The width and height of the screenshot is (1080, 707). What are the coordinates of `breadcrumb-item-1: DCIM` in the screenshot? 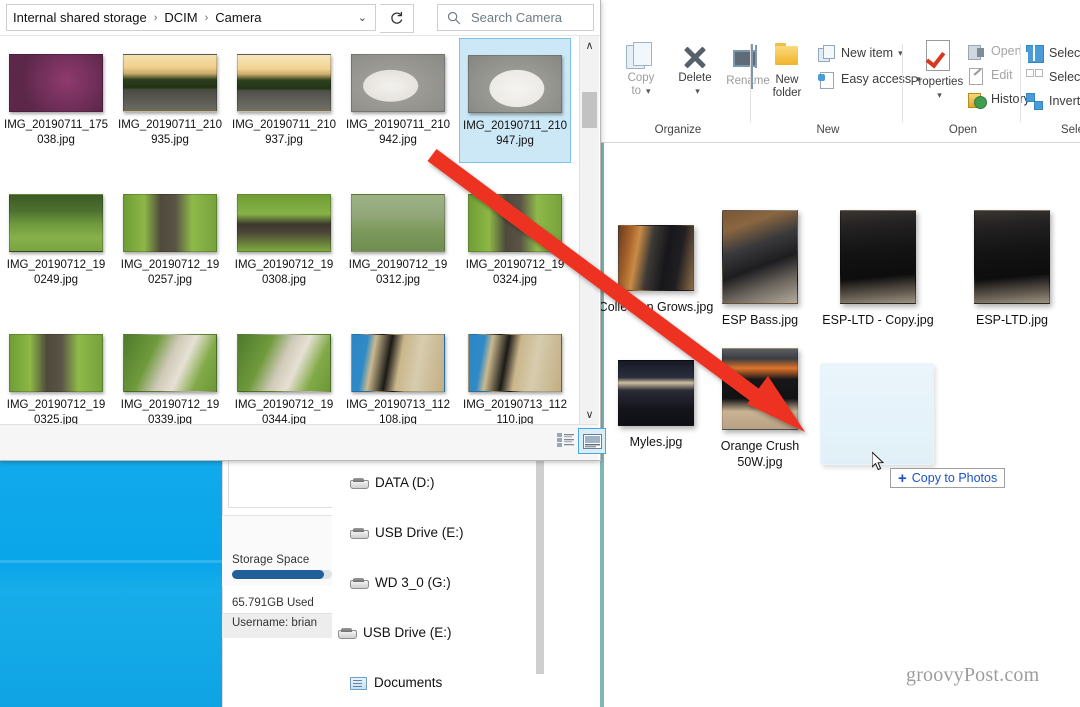 It's located at (180, 17).